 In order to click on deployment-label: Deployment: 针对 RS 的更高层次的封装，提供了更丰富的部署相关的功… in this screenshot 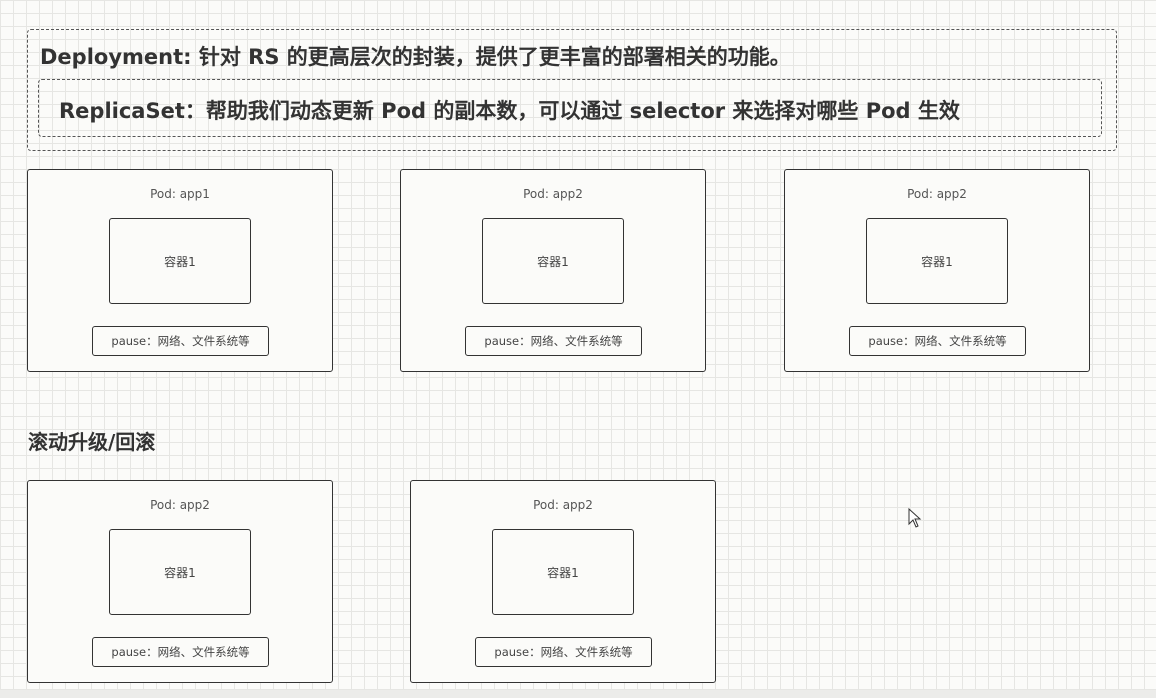, I will do `click(415, 57)`.